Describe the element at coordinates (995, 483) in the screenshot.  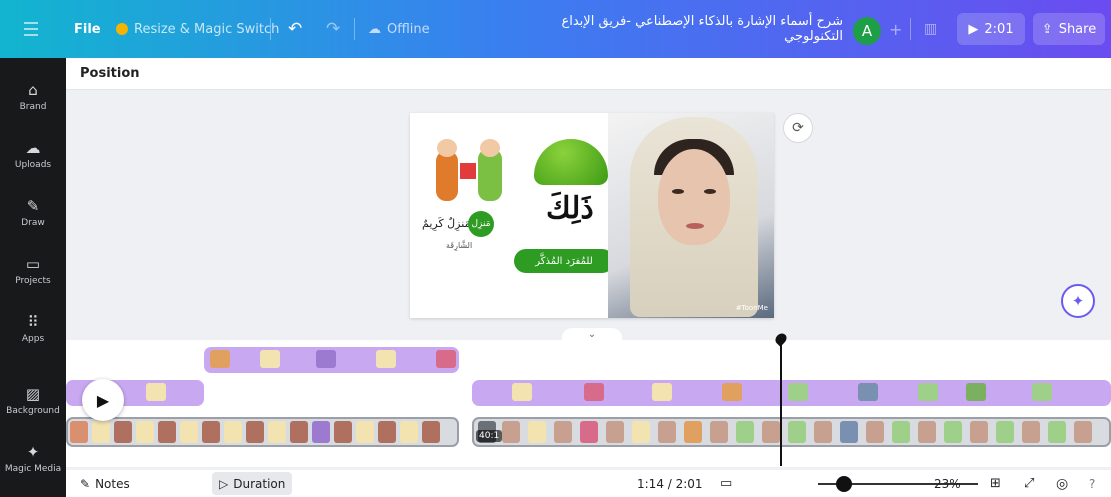
I see `grid-view-icon: ⊞` at that location.